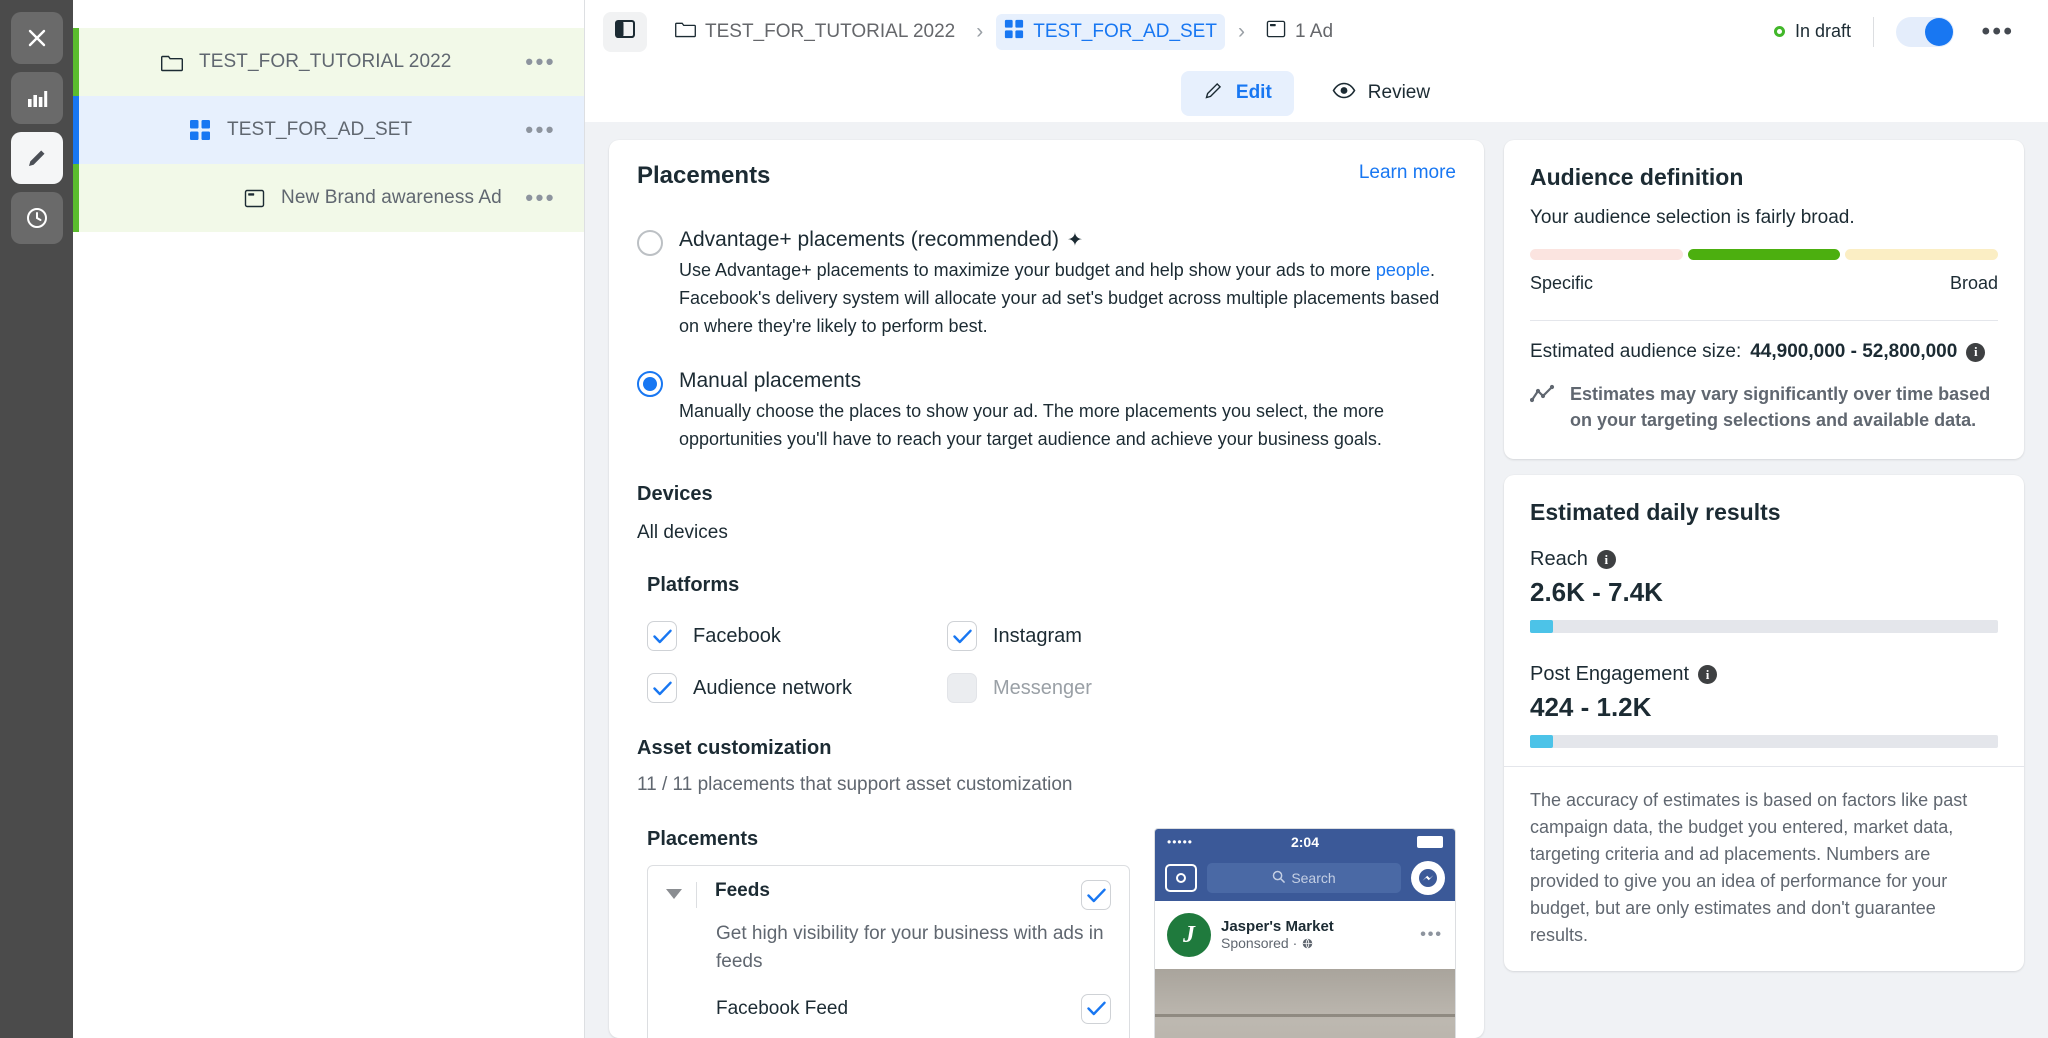 Image resolution: width=2048 pixels, height=1038 pixels. What do you see at coordinates (650, 383) in the screenshot?
I see `radio-manual-placements` at bounding box center [650, 383].